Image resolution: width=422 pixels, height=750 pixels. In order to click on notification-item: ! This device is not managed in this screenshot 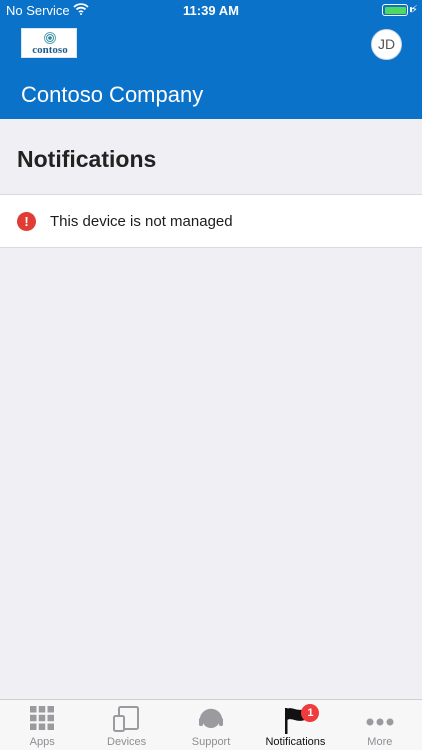, I will do `click(211, 221)`.